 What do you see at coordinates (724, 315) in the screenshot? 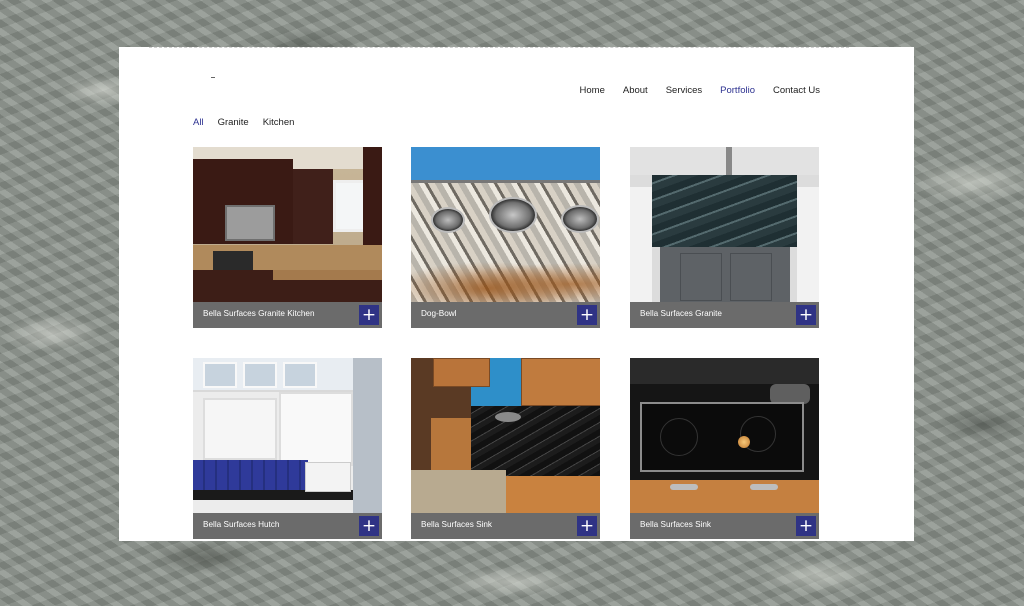
I see `card-caption-bar: Bella Surfaces Granite +` at bounding box center [724, 315].